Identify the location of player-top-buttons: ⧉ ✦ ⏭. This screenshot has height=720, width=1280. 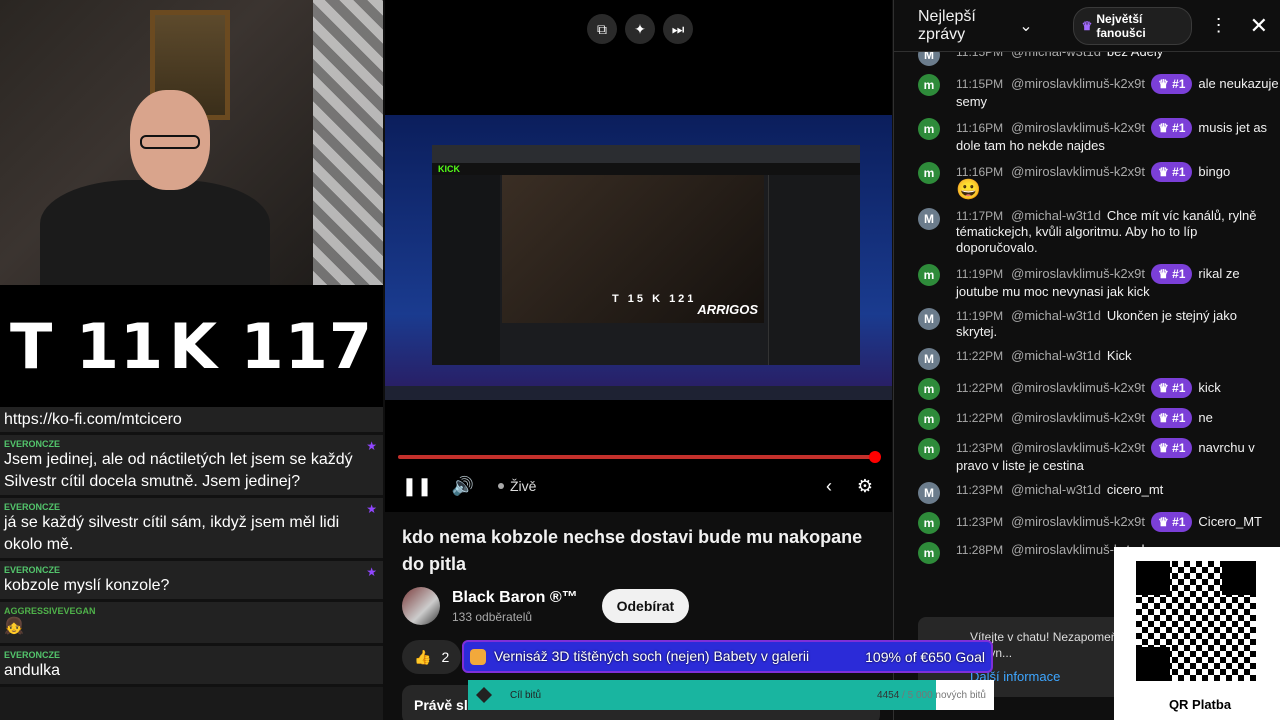
(640, 29).